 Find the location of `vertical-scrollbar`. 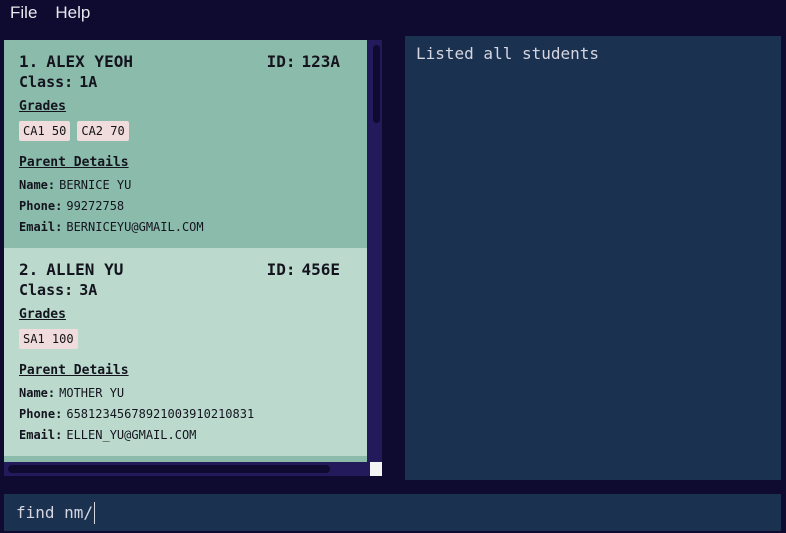

vertical-scrollbar is located at coordinates (376, 251).